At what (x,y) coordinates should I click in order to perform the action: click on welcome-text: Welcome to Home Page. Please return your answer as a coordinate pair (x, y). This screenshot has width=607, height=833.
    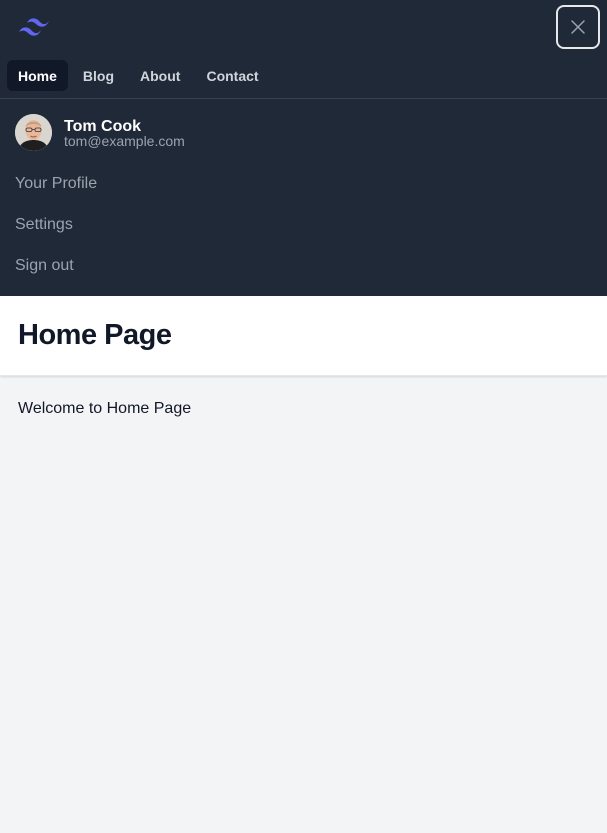
    Looking at the image, I should click on (105, 408).